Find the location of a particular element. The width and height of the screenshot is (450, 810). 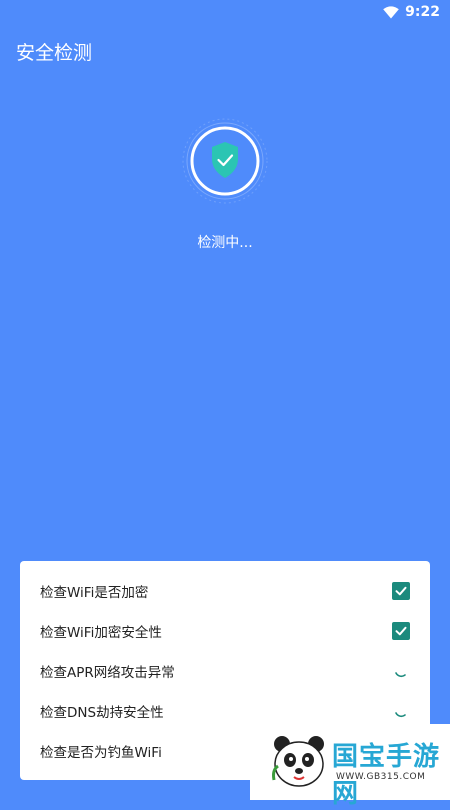

page-title: 安全检测 is located at coordinates (54, 53).